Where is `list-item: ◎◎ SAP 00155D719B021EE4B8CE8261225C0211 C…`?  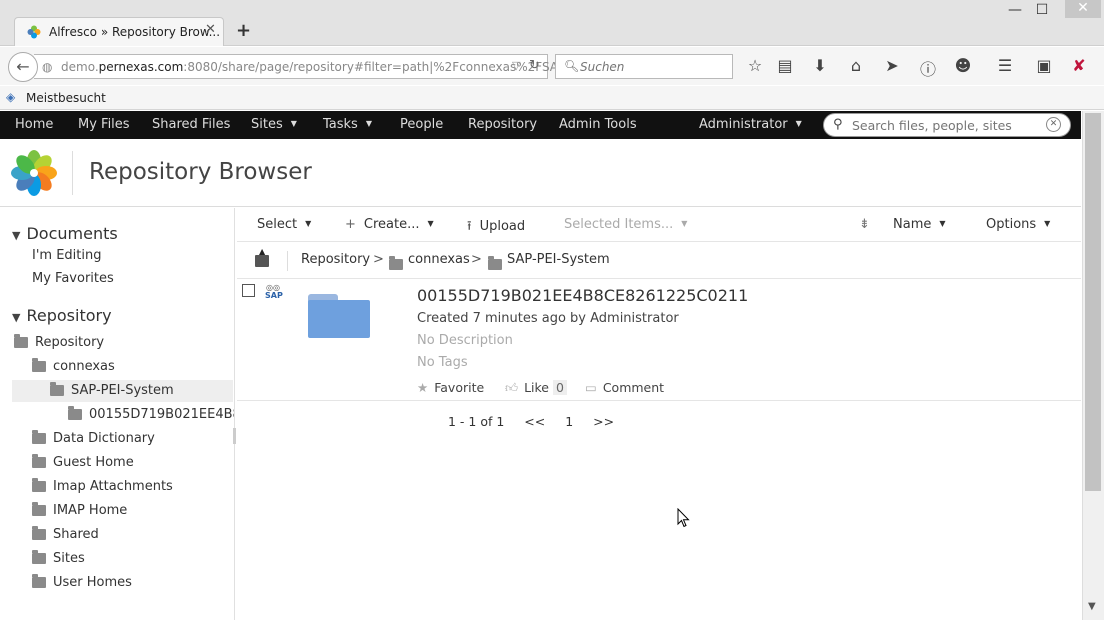 list-item: ◎◎ SAP 00155D719B021EE4B8CE8261225C0211 C… is located at coordinates (659, 340).